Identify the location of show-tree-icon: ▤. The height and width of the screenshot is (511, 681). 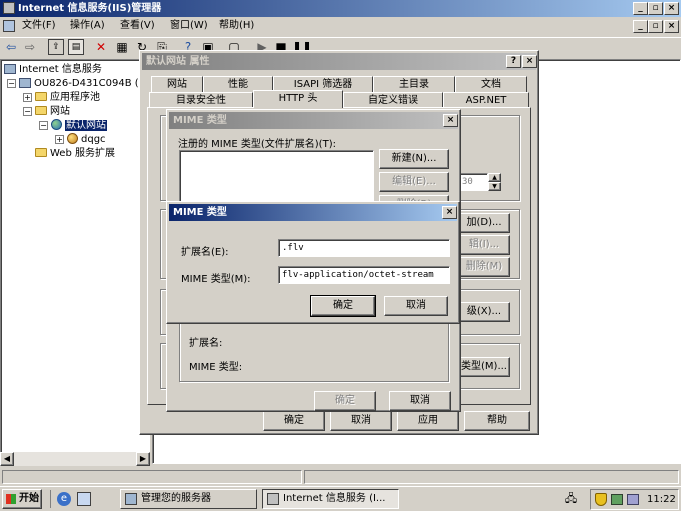
(76, 47).